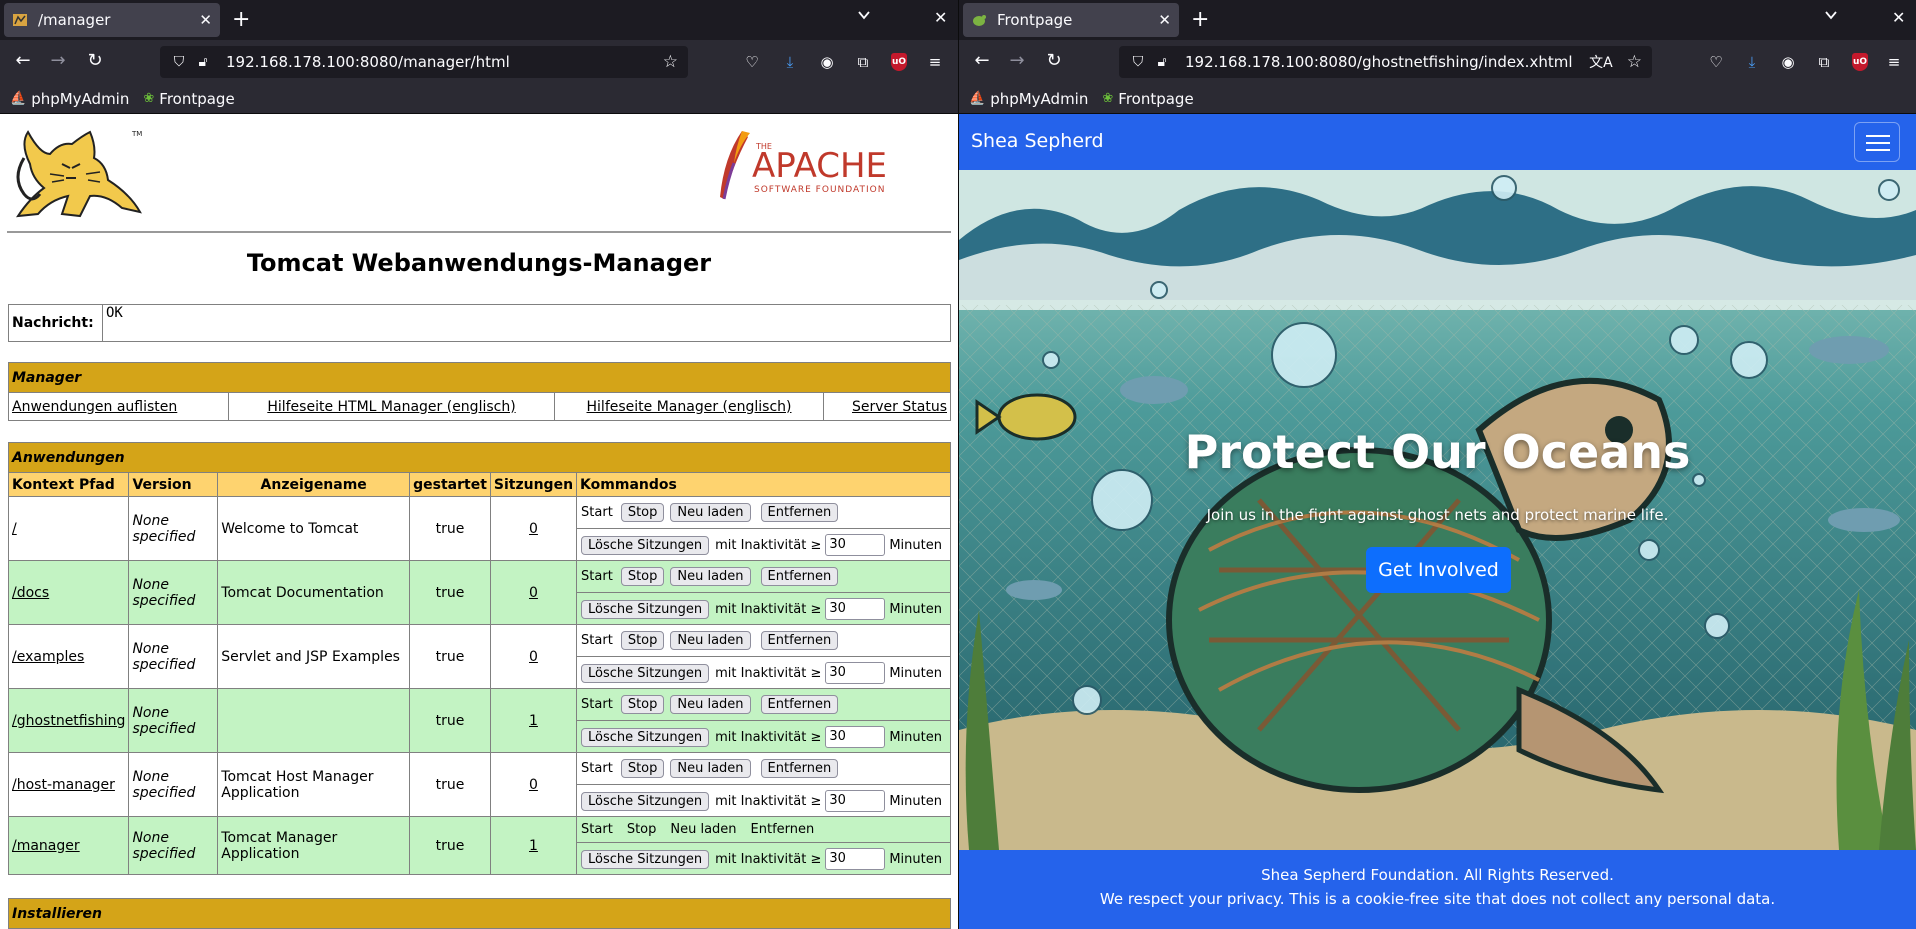  What do you see at coordinates (30, 593) in the screenshot?
I see `app-path-link: /docs` at bounding box center [30, 593].